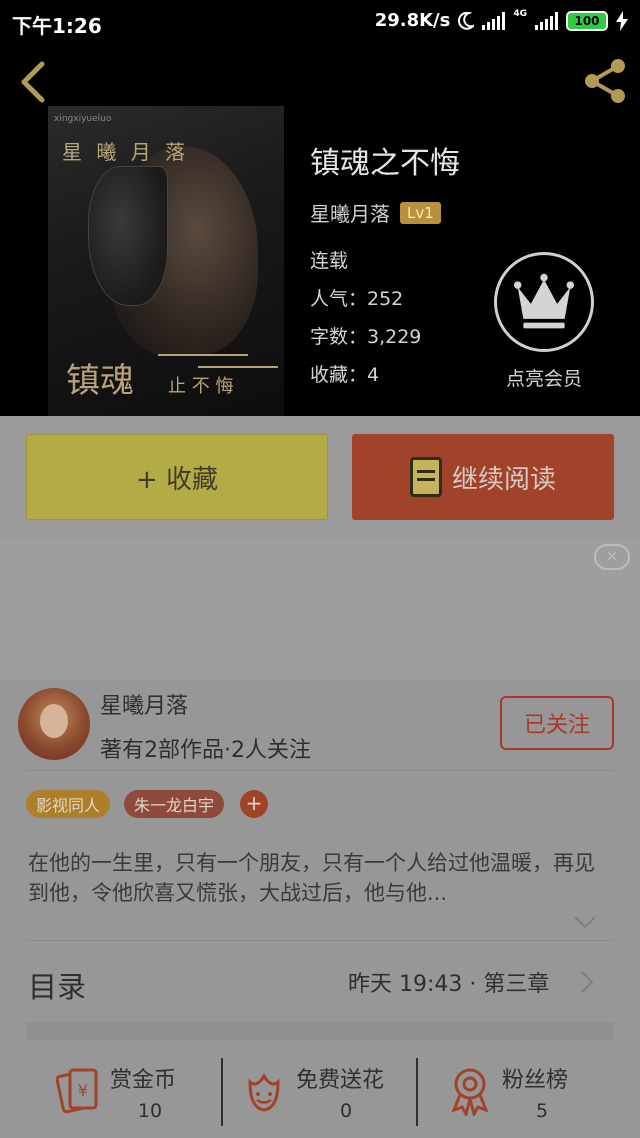 The height and width of the screenshot is (1138, 640). What do you see at coordinates (320, 22) in the screenshot?
I see `status-bar: 下午1:26 29.8K/s 4G 100` at bounding box center [320, 22].